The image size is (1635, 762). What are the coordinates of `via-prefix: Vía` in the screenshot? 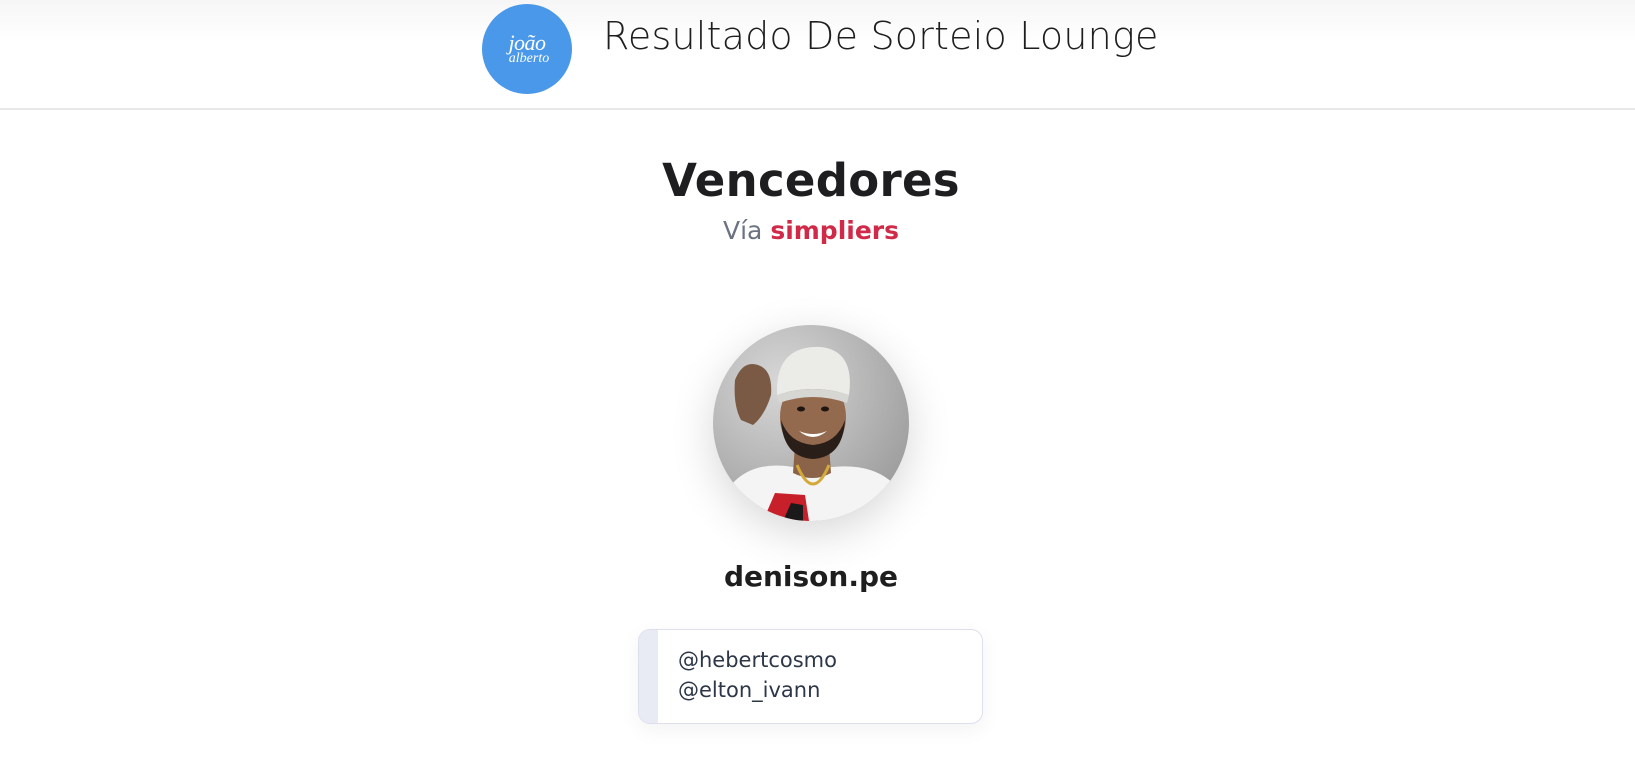 It's located at (742, 230).